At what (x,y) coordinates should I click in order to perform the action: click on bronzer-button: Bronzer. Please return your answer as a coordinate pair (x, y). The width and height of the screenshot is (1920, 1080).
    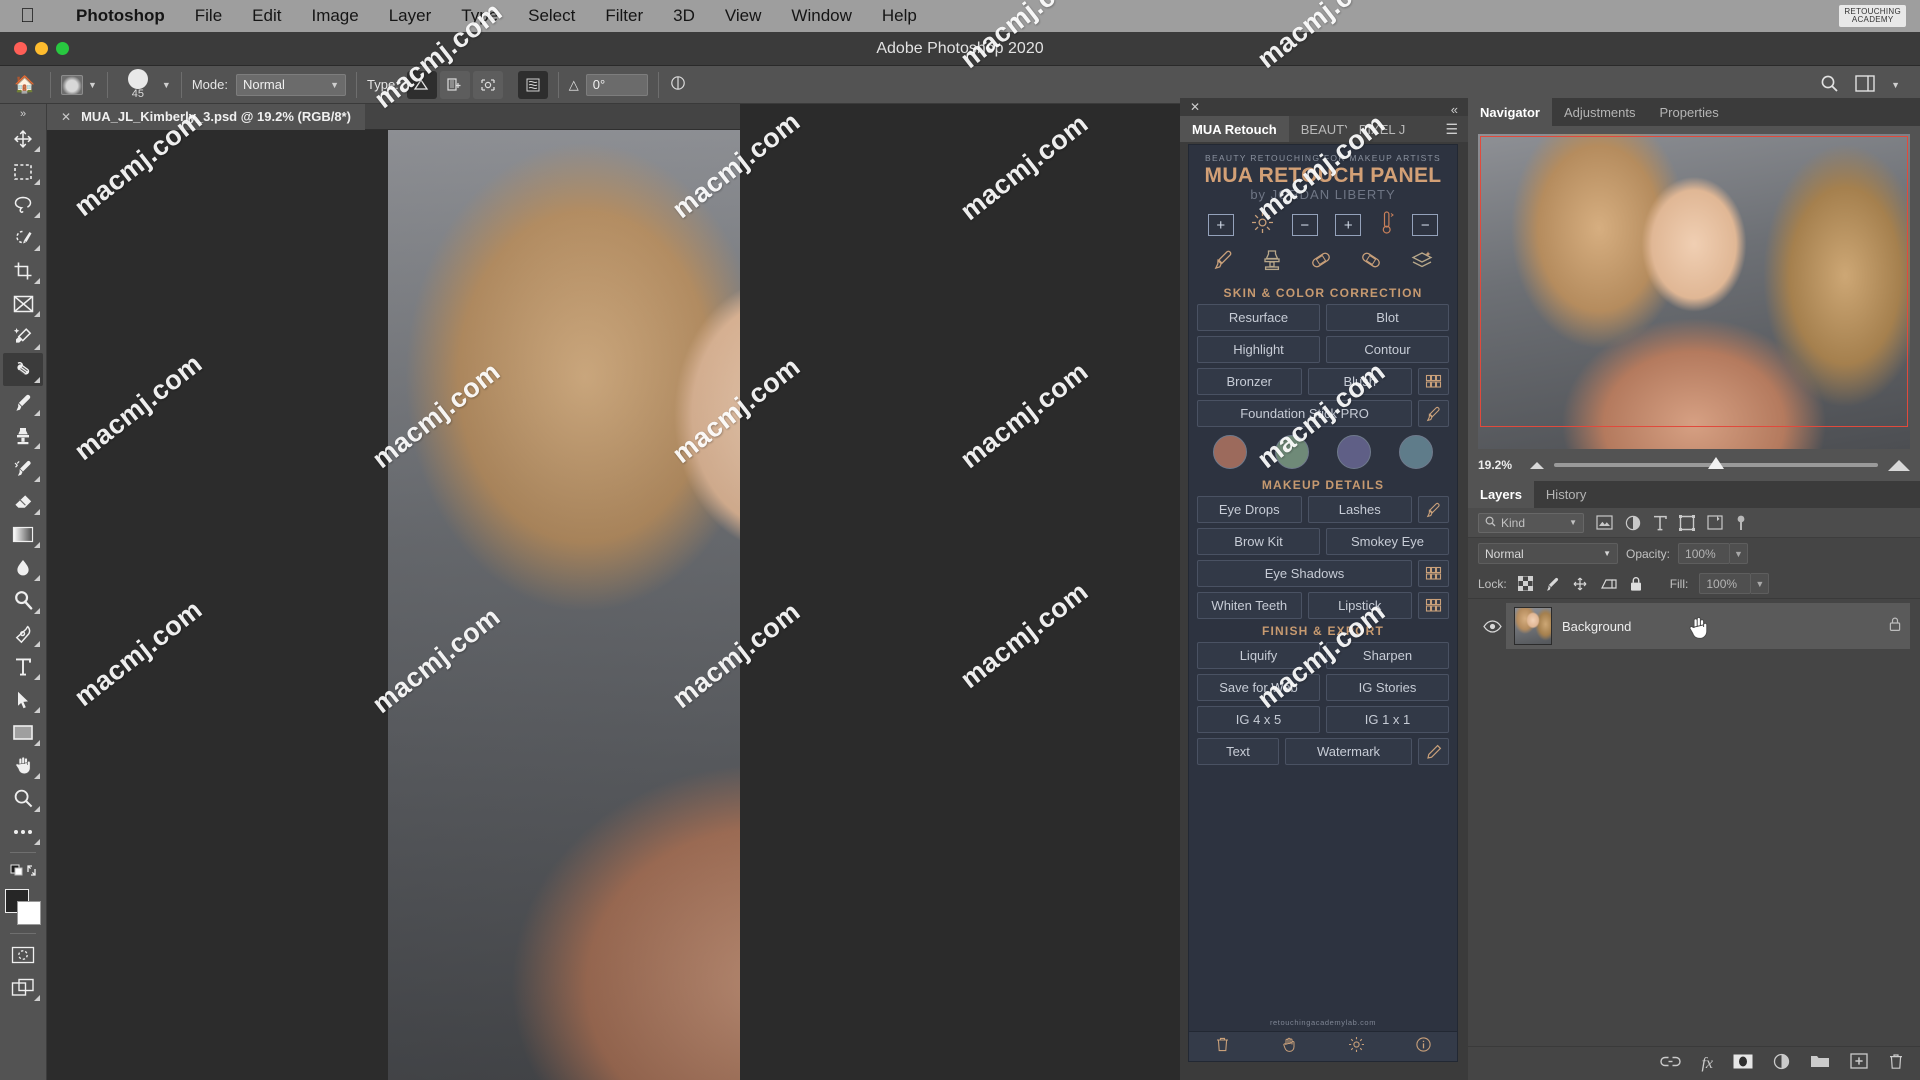
    Looking at the image, I should click on (1249, 381).